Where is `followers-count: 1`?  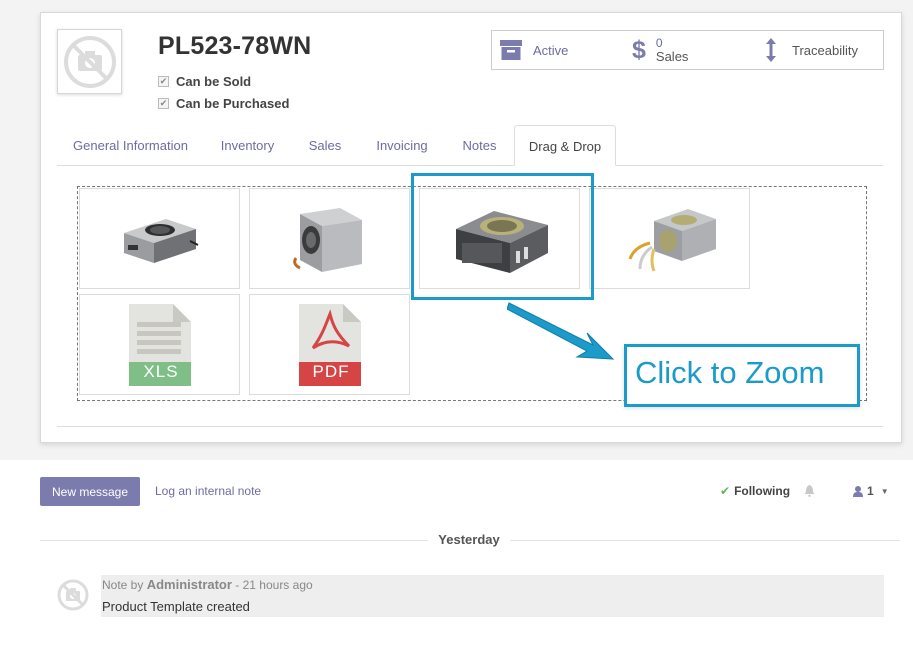
followers-count: 1 is located at coordinates (870, 491).